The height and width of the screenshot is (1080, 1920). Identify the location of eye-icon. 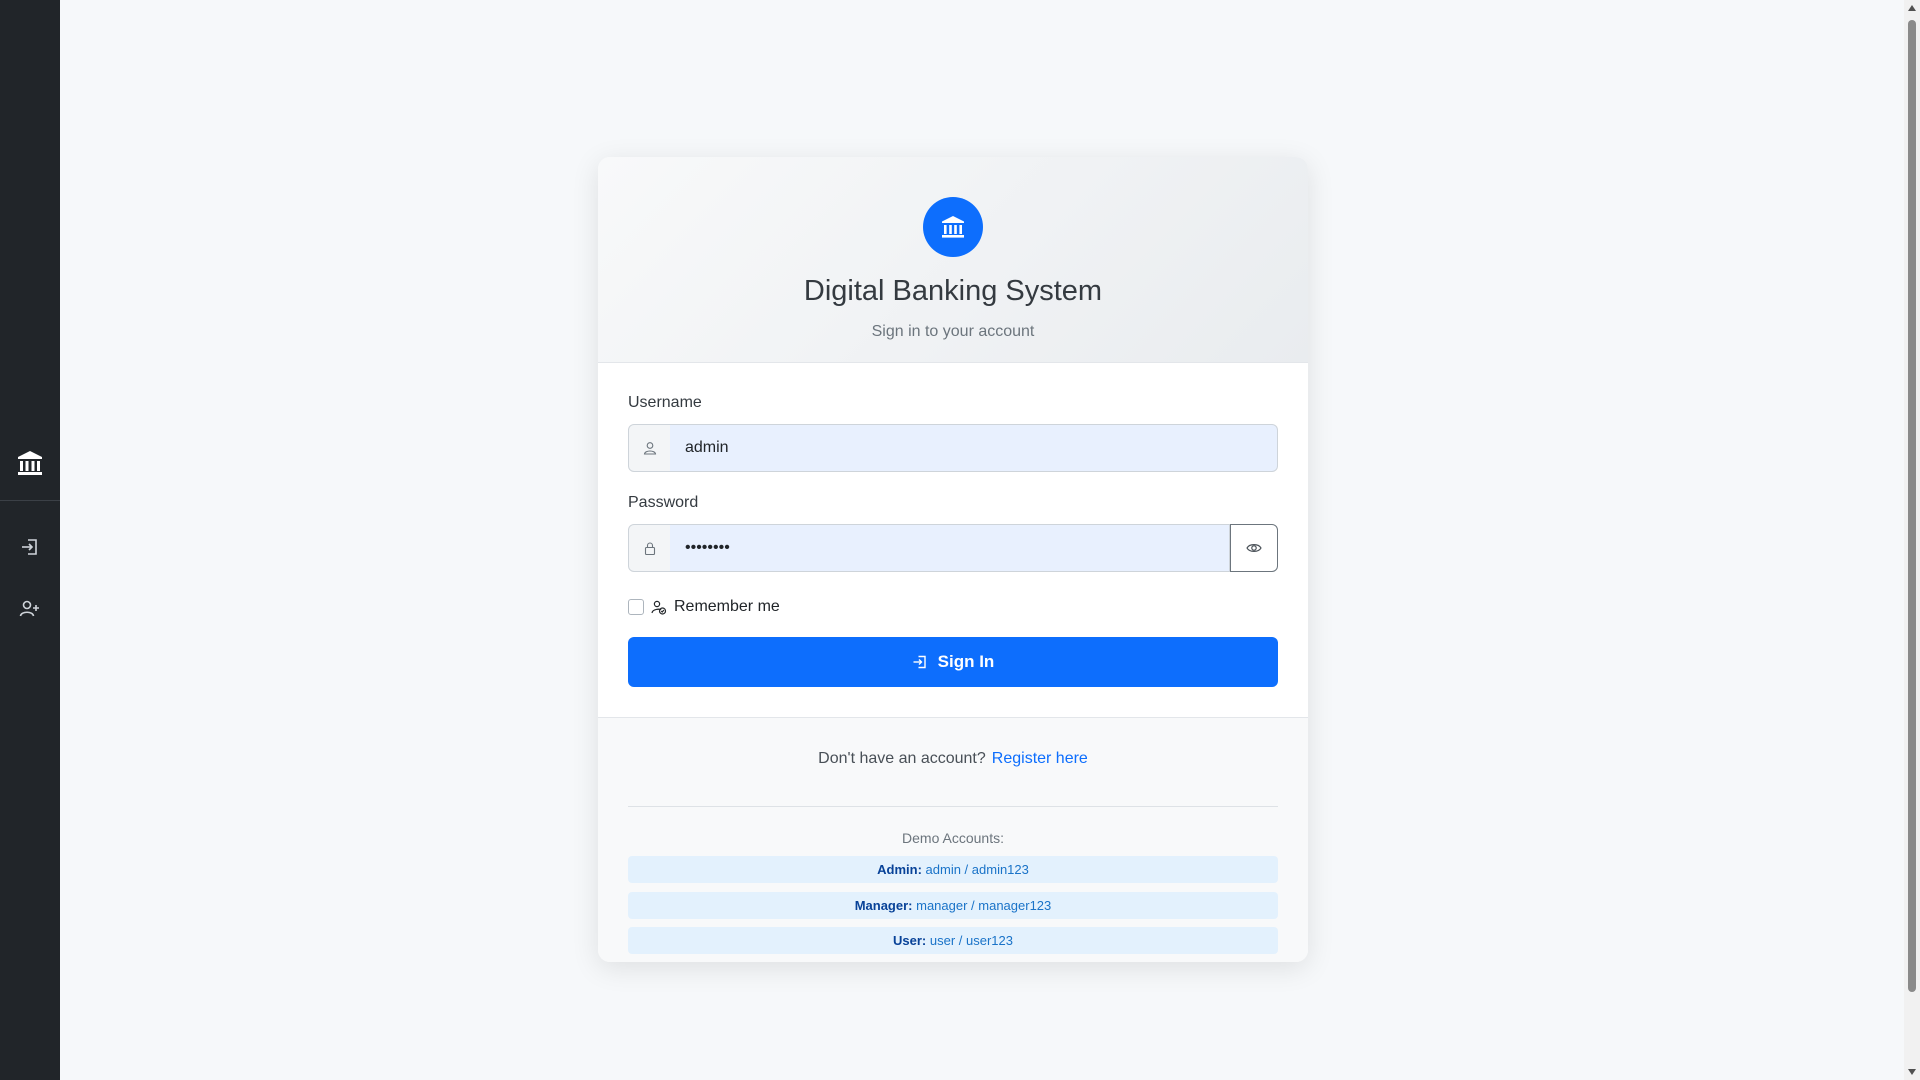
(1254, 548).